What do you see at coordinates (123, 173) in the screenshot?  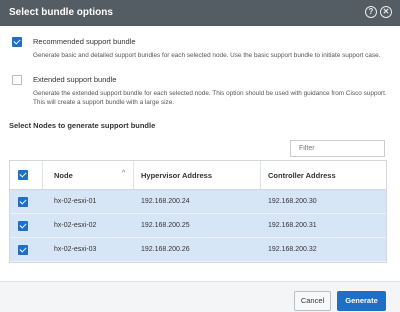 I see `sort-up-icon: ^` at bounding box center [123, 173].